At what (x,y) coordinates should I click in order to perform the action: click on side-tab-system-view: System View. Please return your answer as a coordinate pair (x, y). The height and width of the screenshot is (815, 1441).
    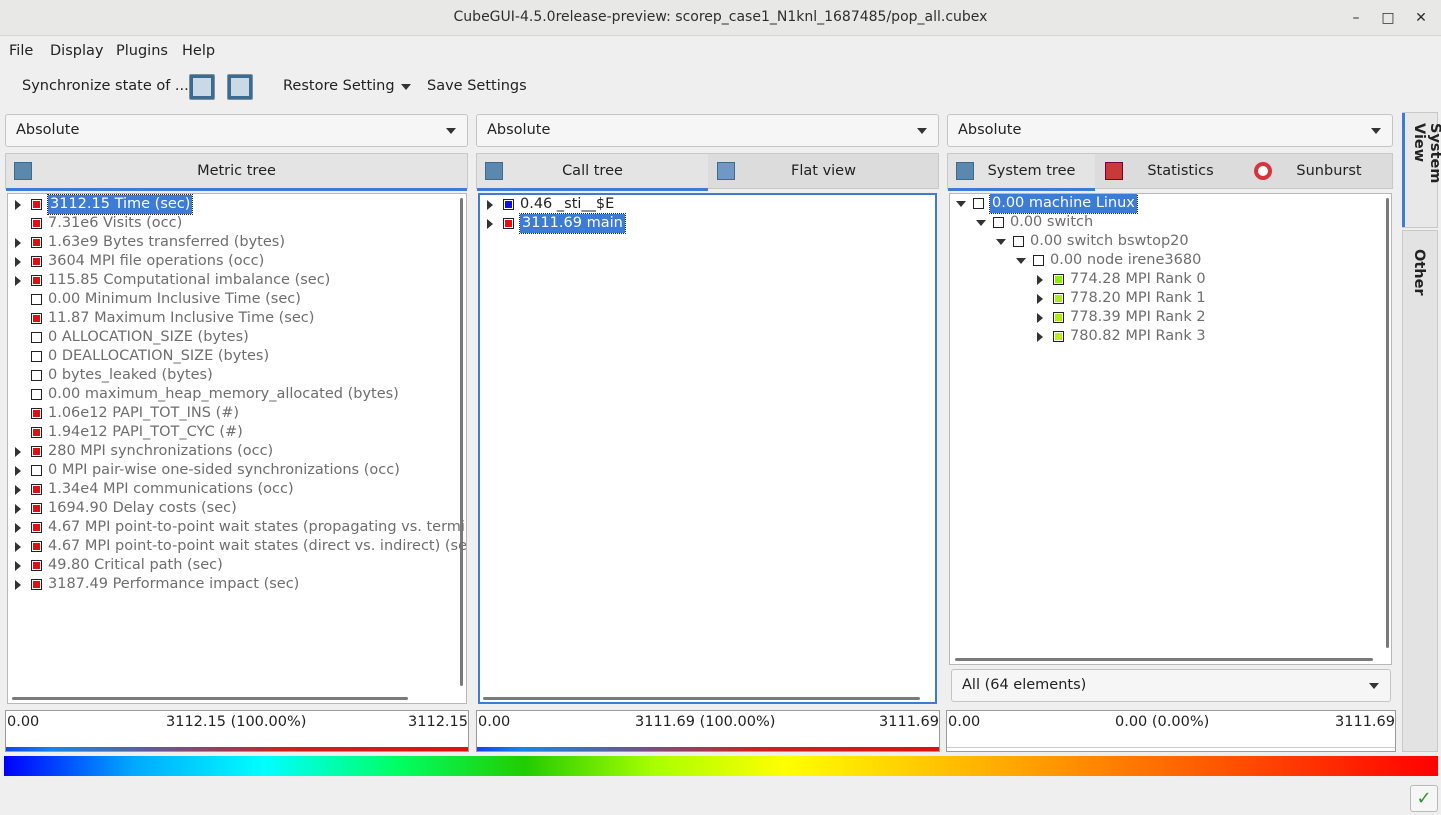
    Looking at the image, I should click on (1421, 170).